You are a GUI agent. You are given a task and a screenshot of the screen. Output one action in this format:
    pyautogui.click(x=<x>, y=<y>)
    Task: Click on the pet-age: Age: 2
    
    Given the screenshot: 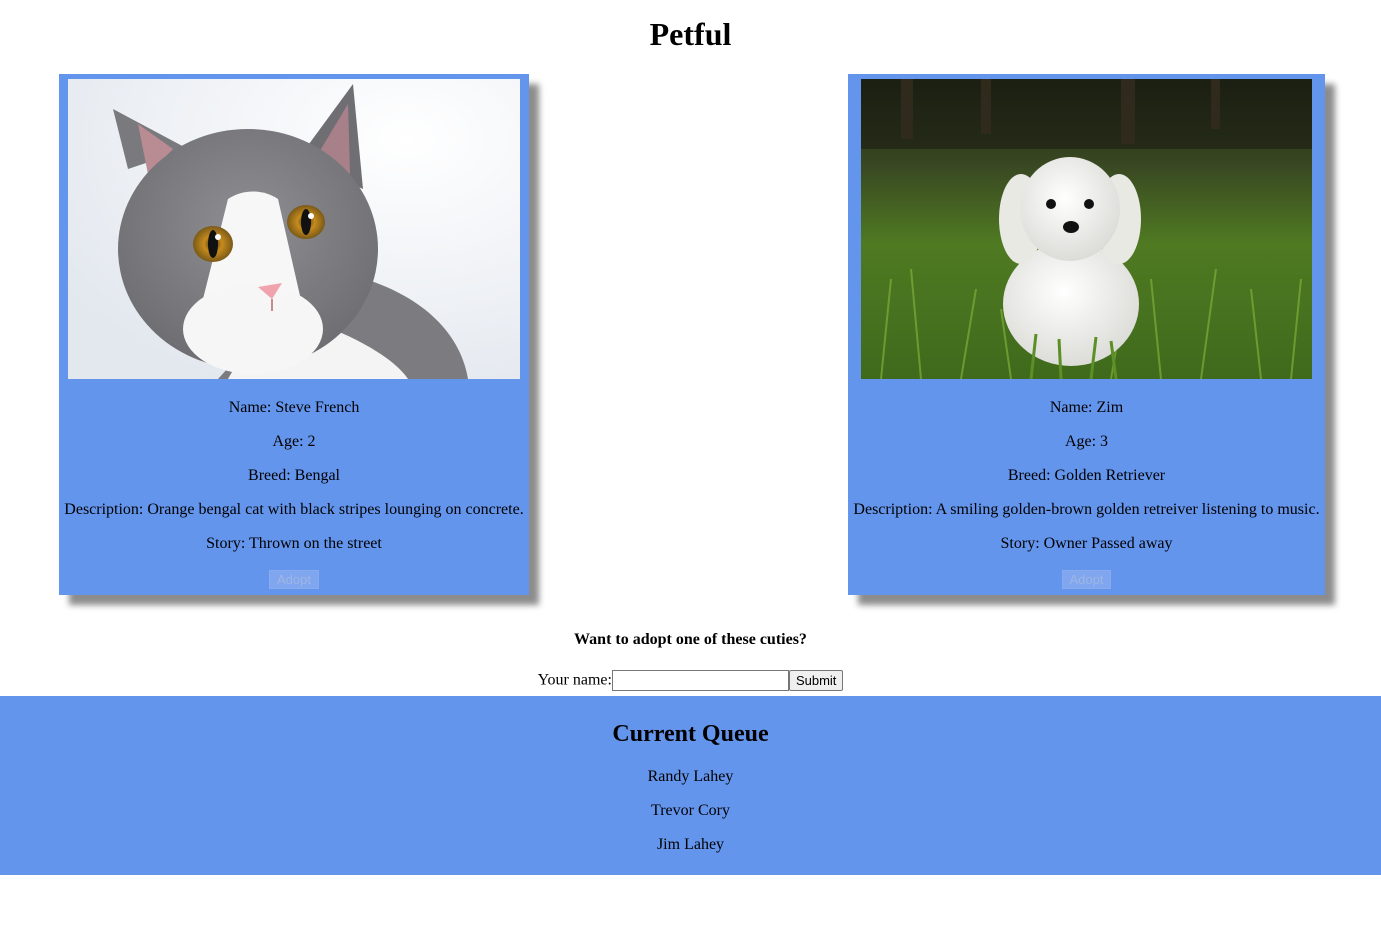 What is the action you would take?
    pyautogui.click(x=294, y=441)
    